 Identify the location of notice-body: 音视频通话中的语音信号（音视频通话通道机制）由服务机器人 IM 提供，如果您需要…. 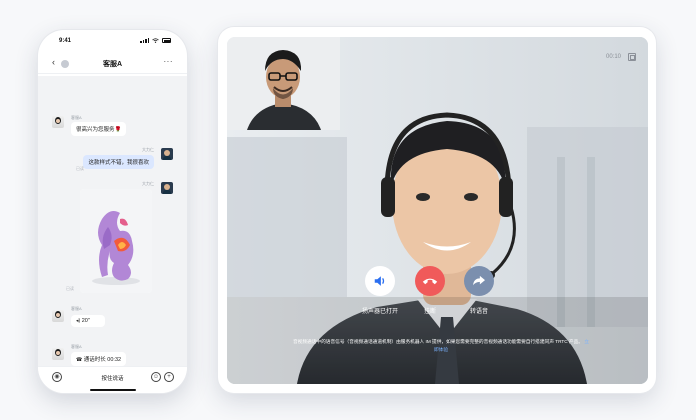
(437, 341).